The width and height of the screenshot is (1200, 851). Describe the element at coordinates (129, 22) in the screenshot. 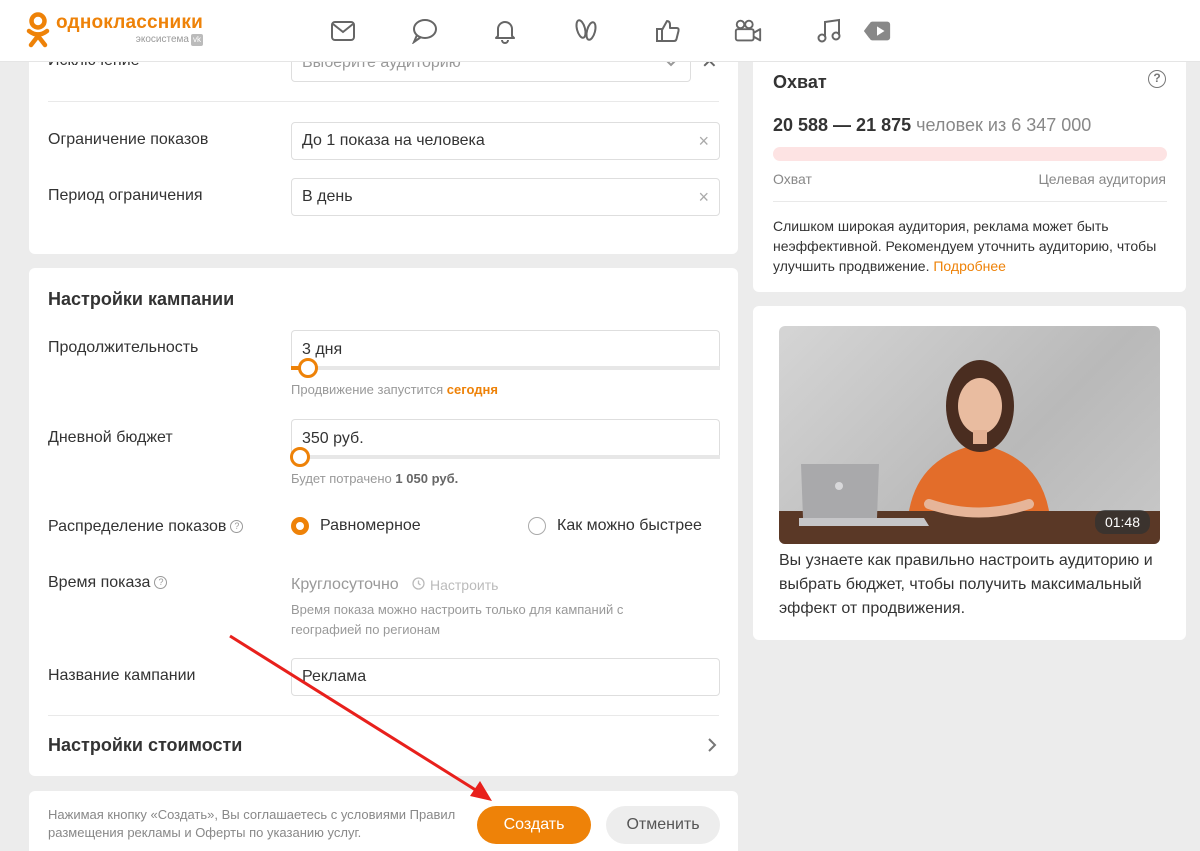

I see `brand-name: одноклассники` at that location.